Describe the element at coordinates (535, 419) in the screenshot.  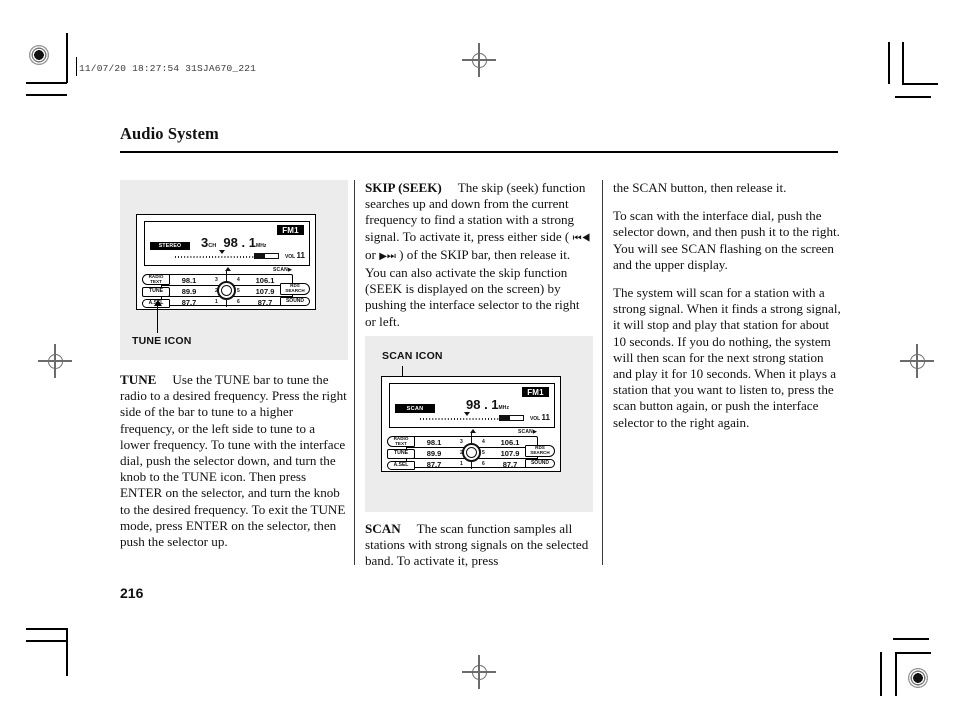
I see `vol-text-2: VOL` at that location.